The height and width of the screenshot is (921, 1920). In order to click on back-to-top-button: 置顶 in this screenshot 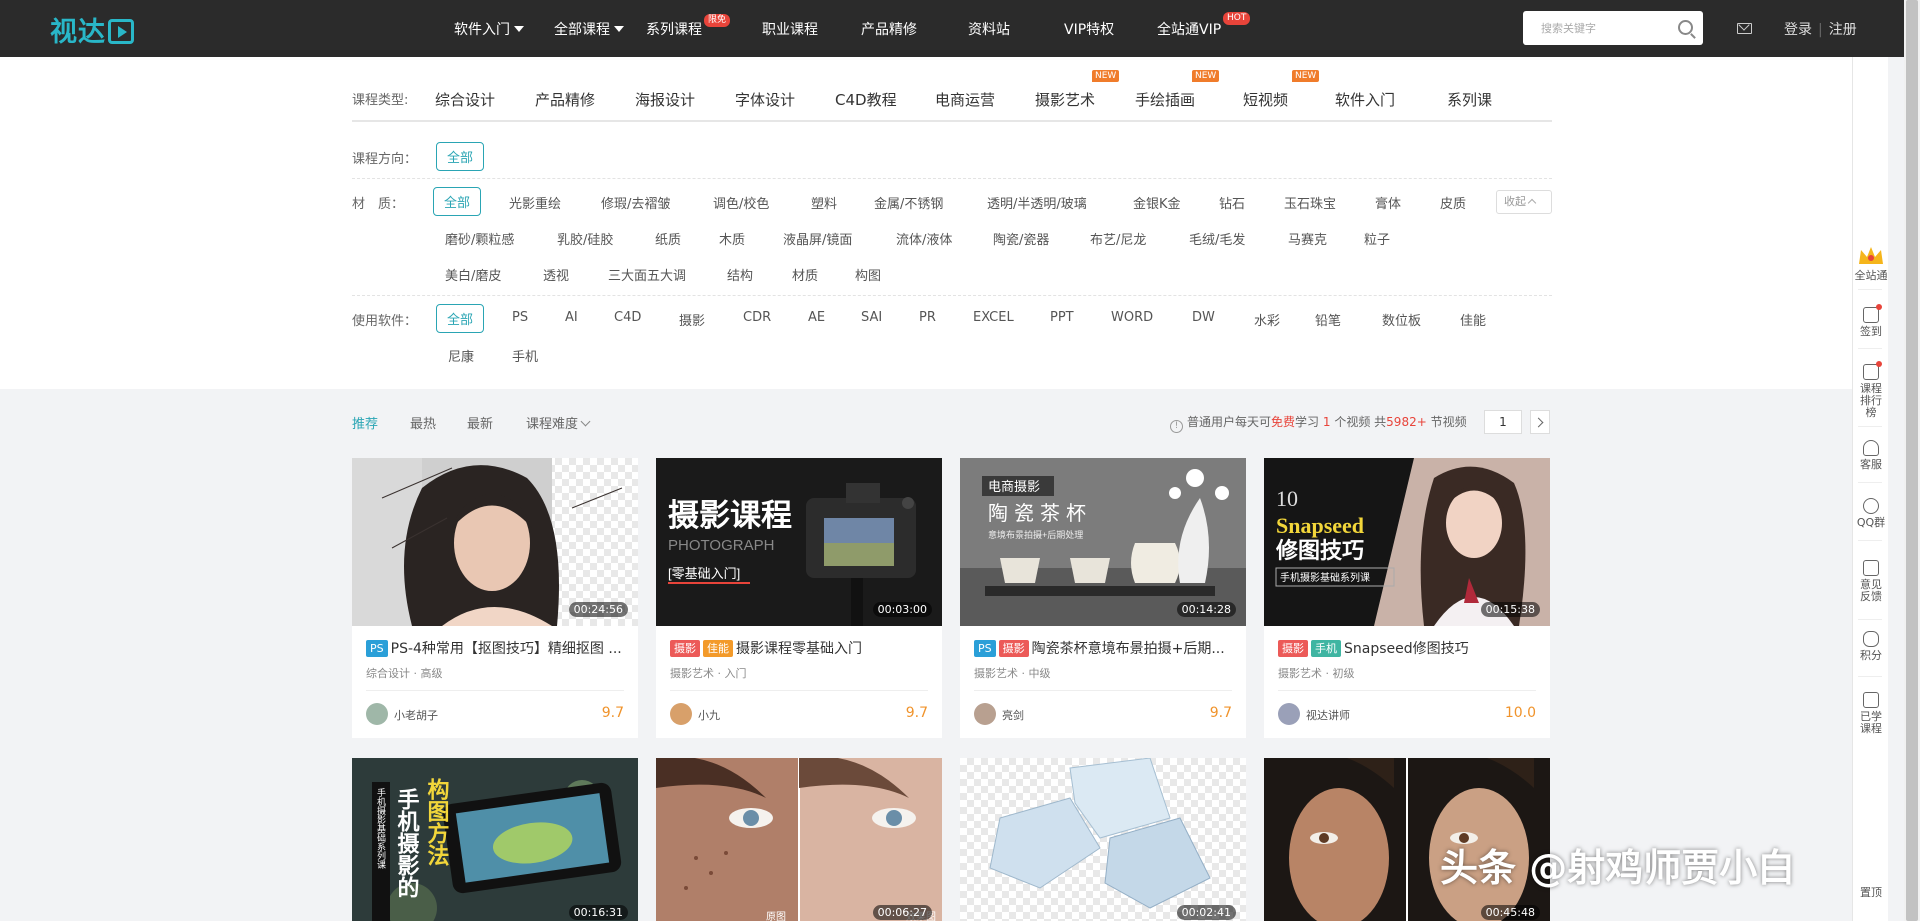, I will do `click(1871, 893)`.